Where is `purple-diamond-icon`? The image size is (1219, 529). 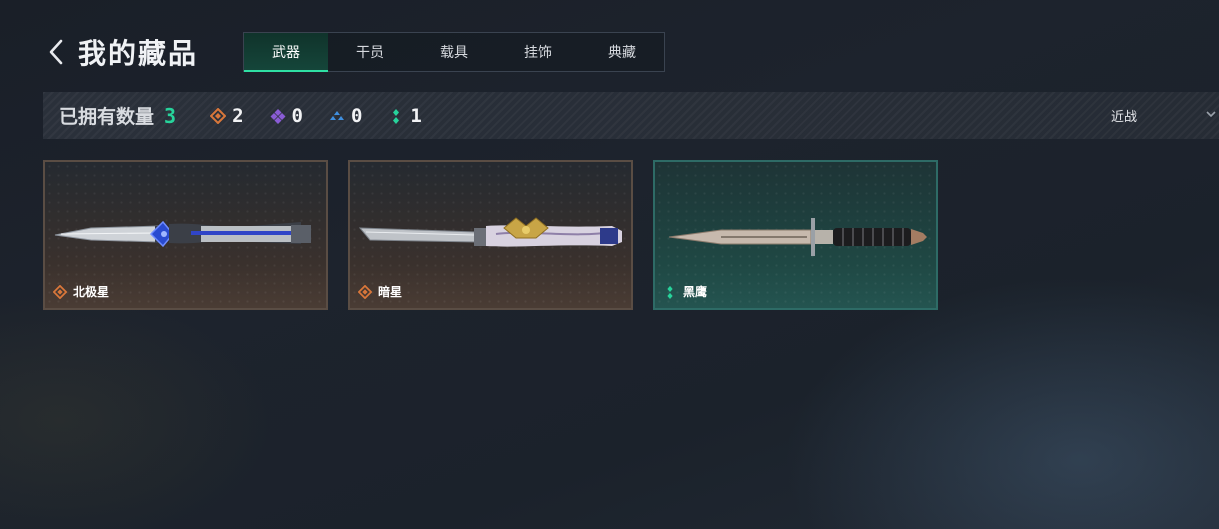 purple-diamond-icon is located at coordinates (278, 116).